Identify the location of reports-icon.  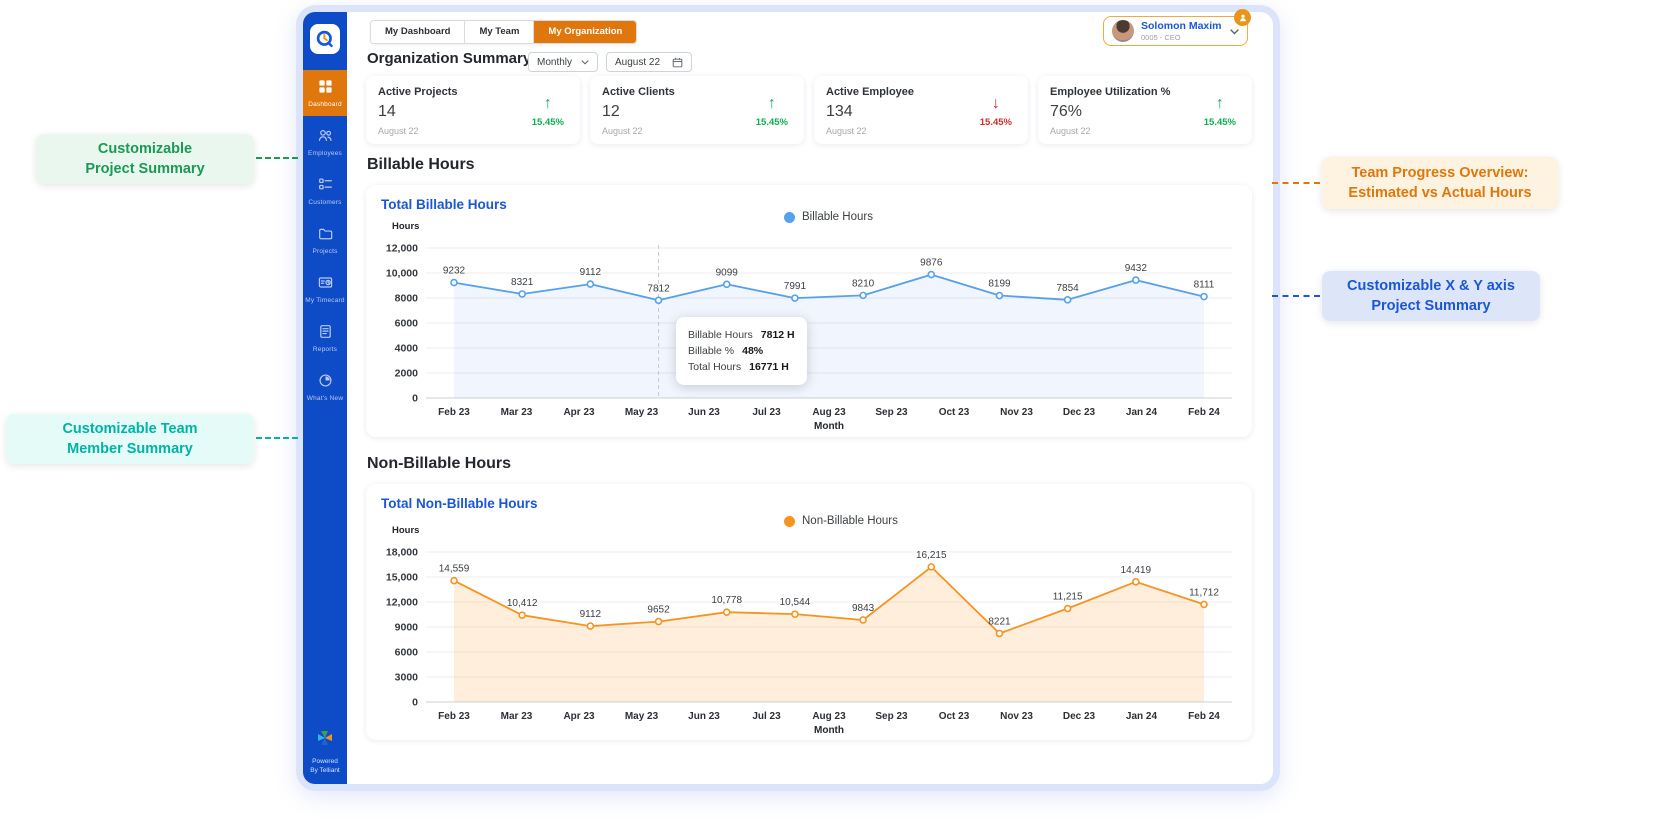
(325, 334).